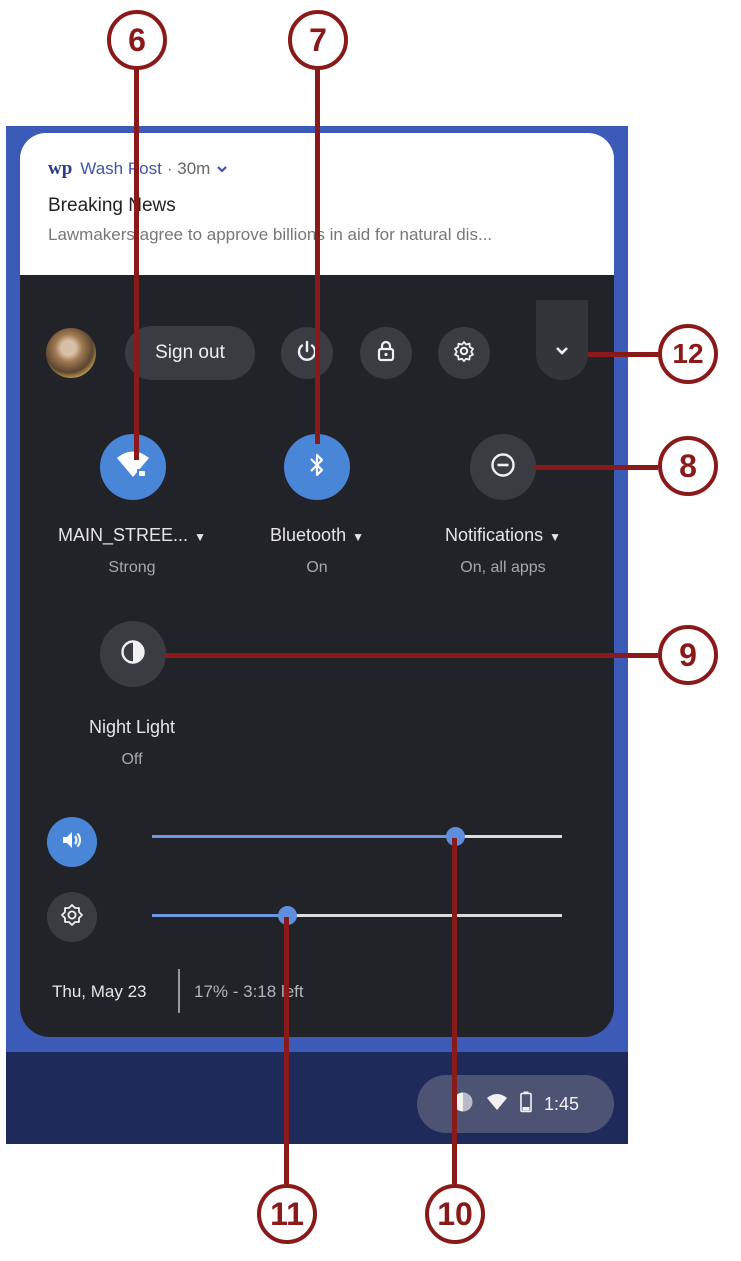  Describe the element at coordinates (137, 40) in the screenshot. I see `callout-6: 6` at that location.